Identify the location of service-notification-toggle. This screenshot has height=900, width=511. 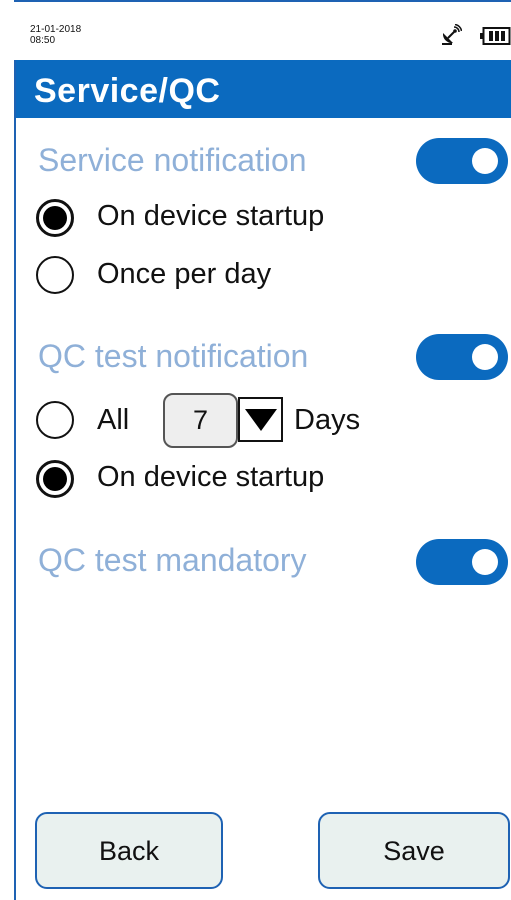
(462, 161).